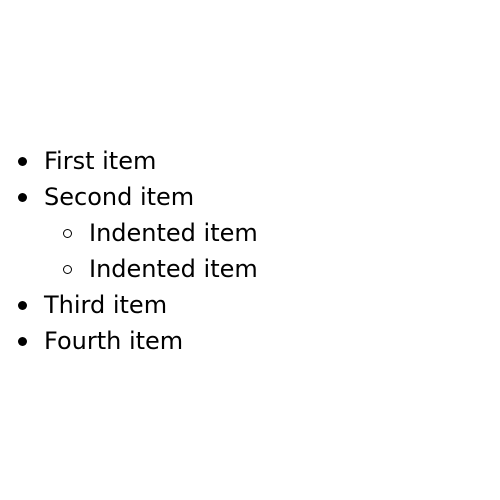 The width and height of the screenshot is (500, 500). Describe the element at coordinates (119, 197) in the screenshot. I see `list-item-label: Second item` at that location.